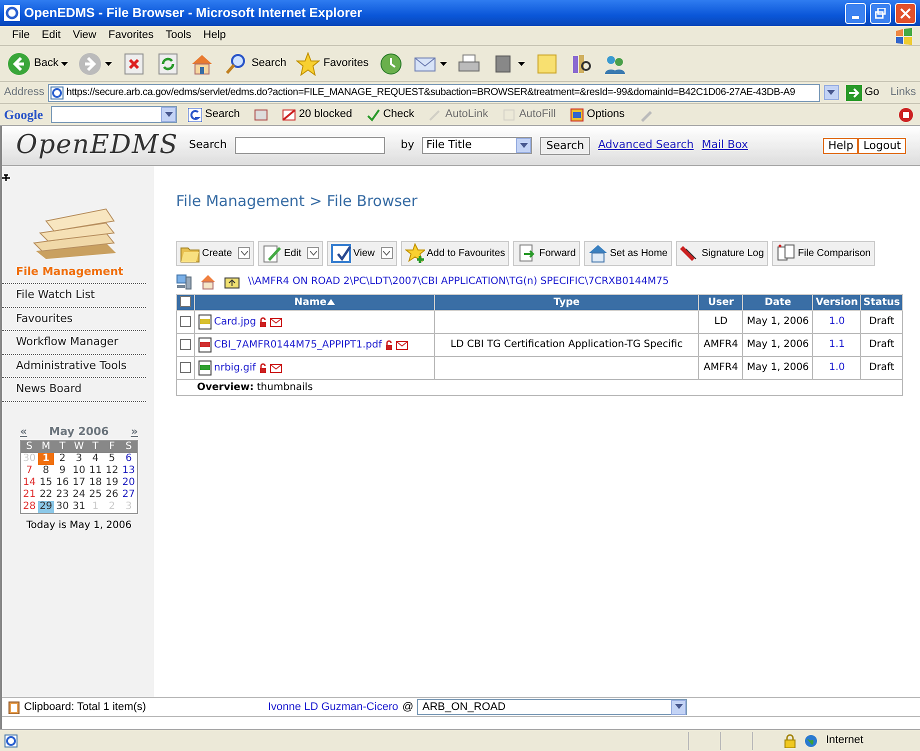 This screenshot has height=751, width=920. What do you see at coordinates (23, 114) in the screenshot?
I see `google-logo: Google` at bounding box center [23, 114].